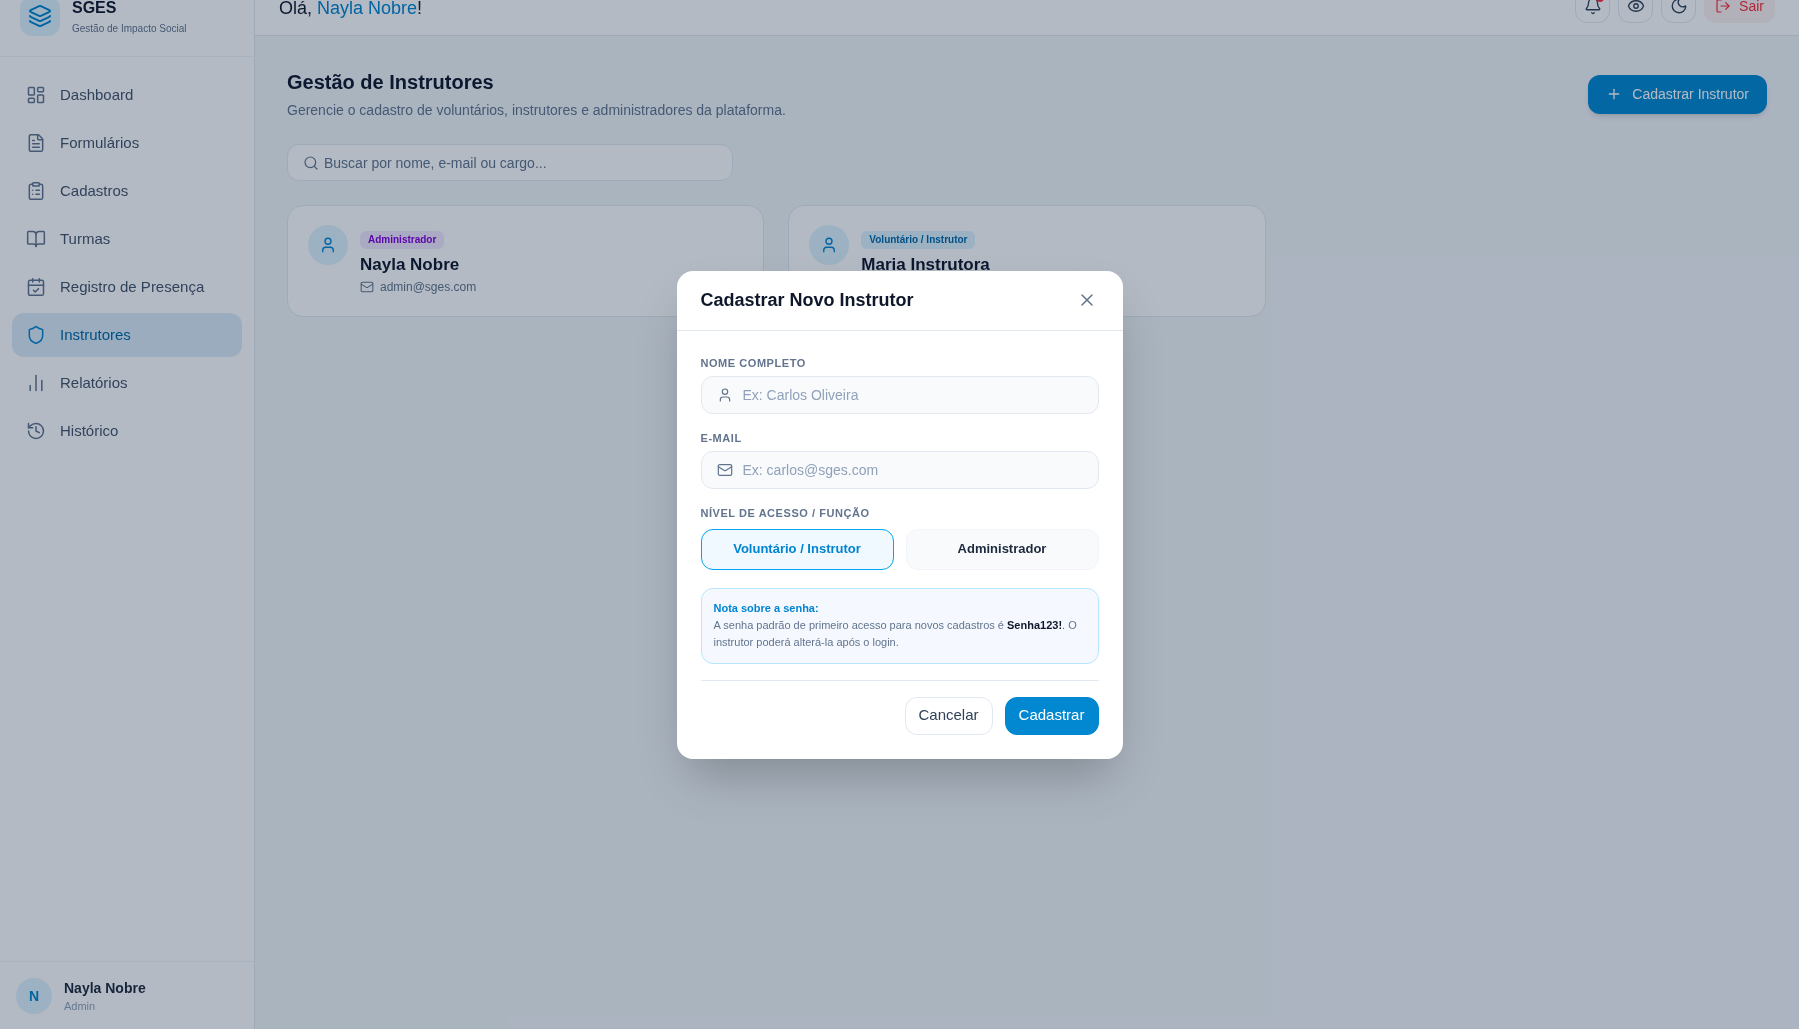 This screenshot has width=1799, height=1029. What do you see at coordinates (36, 383) in the screenshot?
I see `bar-chart-icon` at bounding box center [36, 383].